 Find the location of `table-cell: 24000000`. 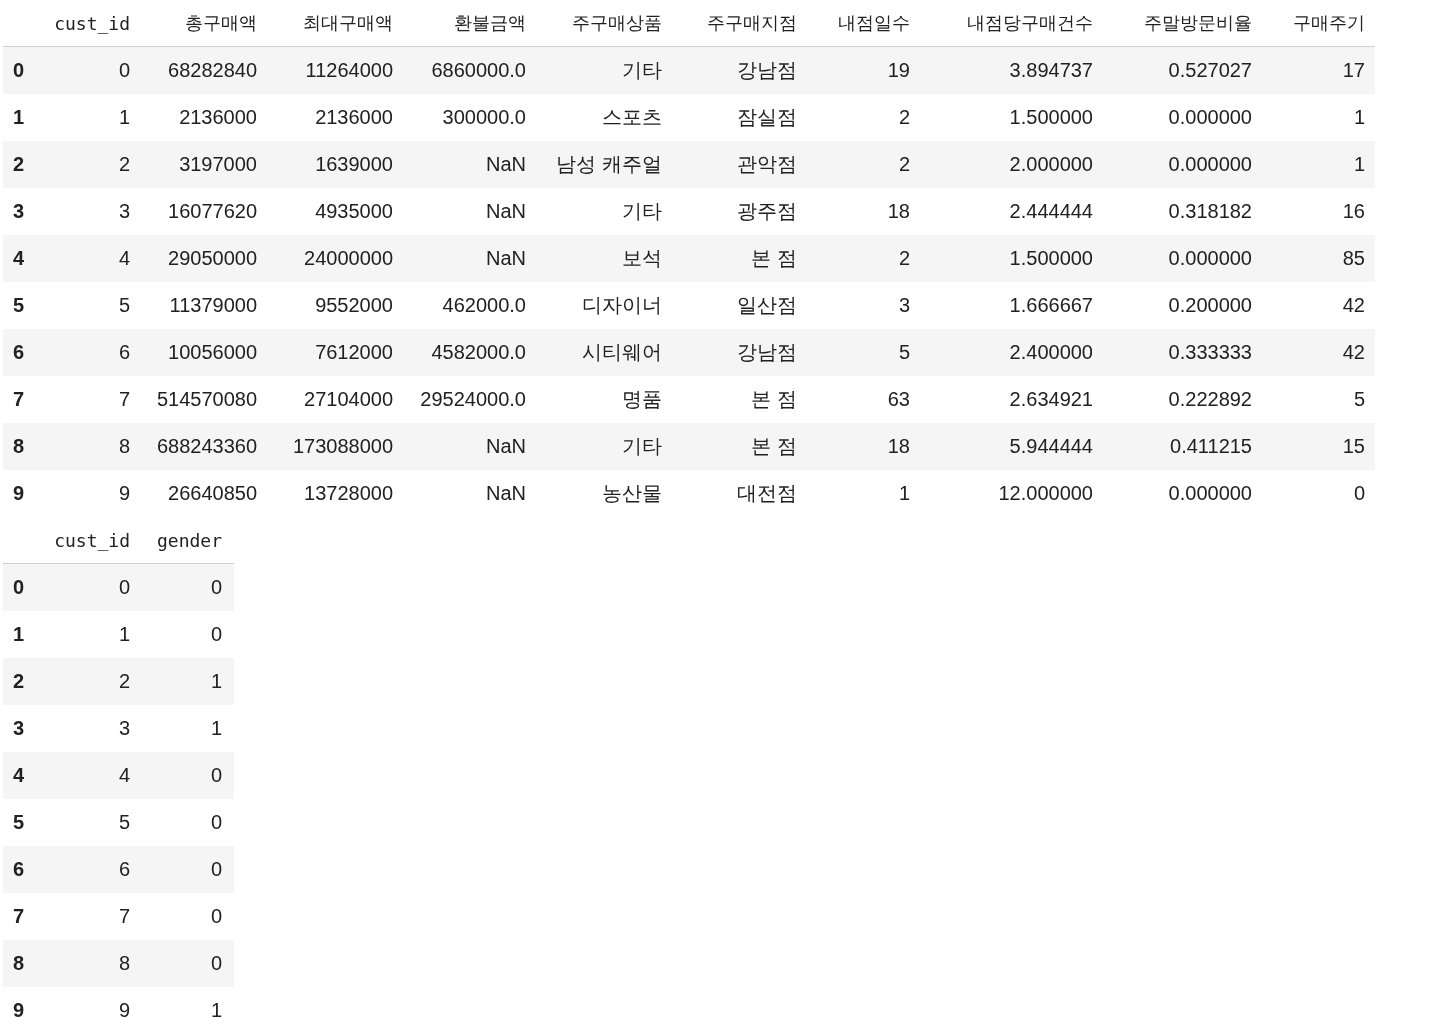

table-cell: 24000000 is located at coordinates (325, 258).